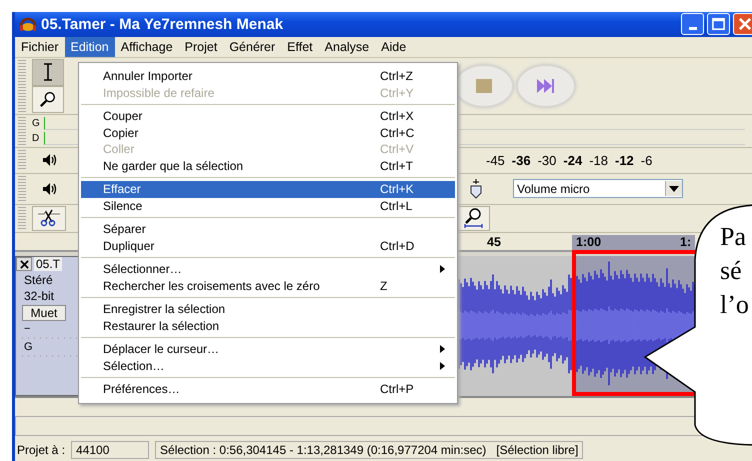  Describe the element at coordinates (598, 160) in the screenshot. I see `meter-scale-label: -18` at that location.